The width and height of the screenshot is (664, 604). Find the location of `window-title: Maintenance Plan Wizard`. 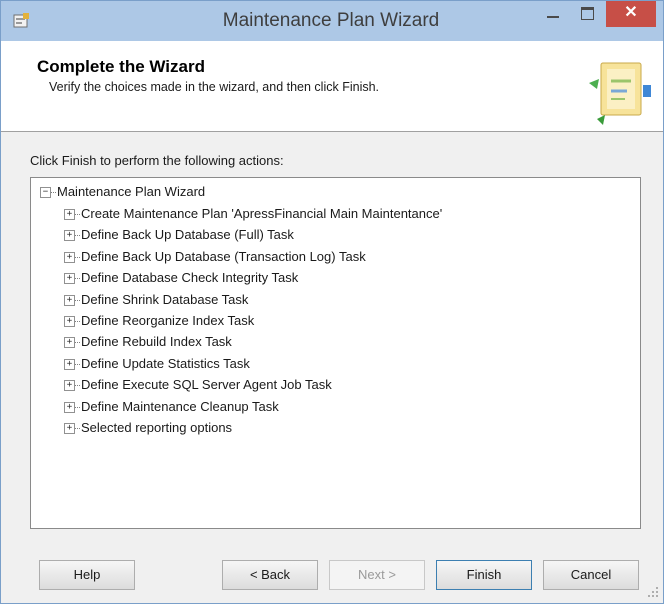

window-title: Maintenance Plan Wizard is located at coordinates (331, 20).